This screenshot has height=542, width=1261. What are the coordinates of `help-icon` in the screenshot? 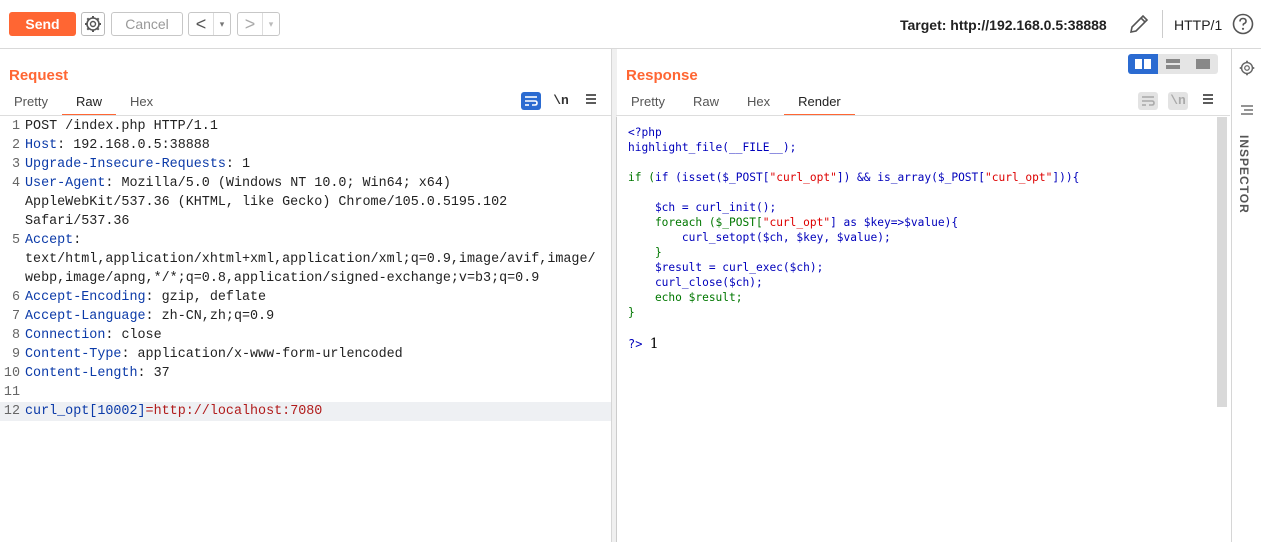 It's located at (1243, 24).